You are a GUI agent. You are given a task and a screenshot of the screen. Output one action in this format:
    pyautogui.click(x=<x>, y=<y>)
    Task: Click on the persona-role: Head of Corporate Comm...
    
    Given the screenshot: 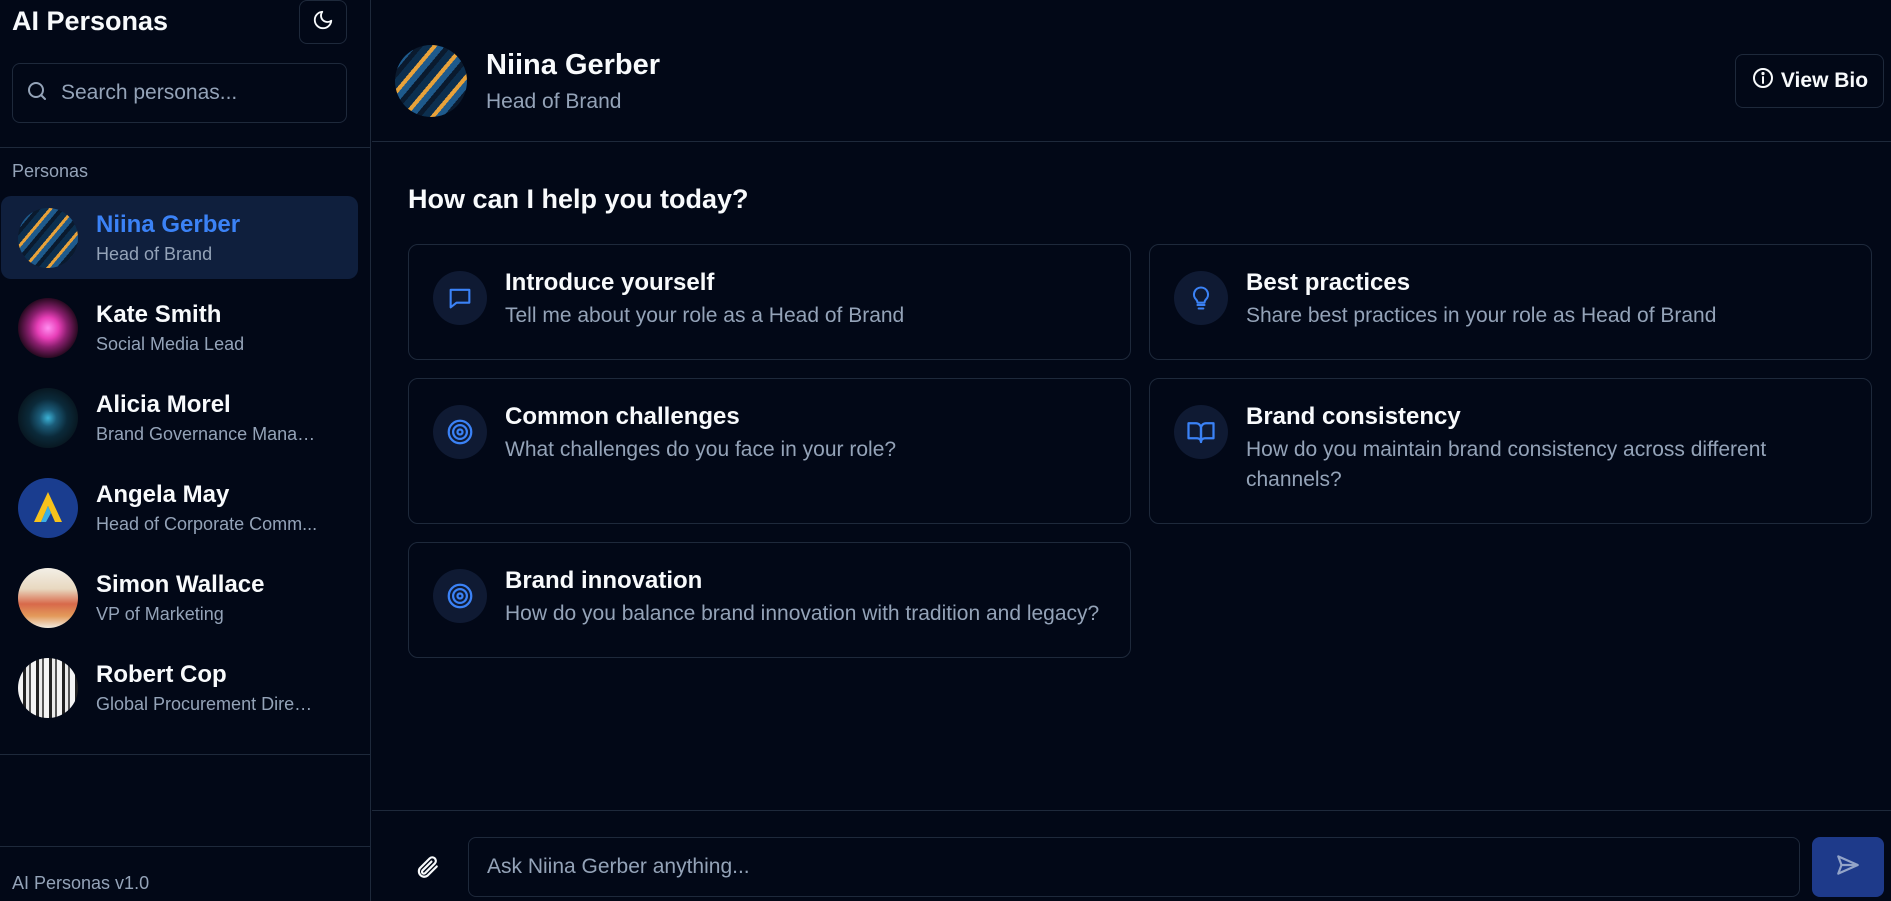 What is the action you would take?
    pyautogui.click(x=207, y=523)
    